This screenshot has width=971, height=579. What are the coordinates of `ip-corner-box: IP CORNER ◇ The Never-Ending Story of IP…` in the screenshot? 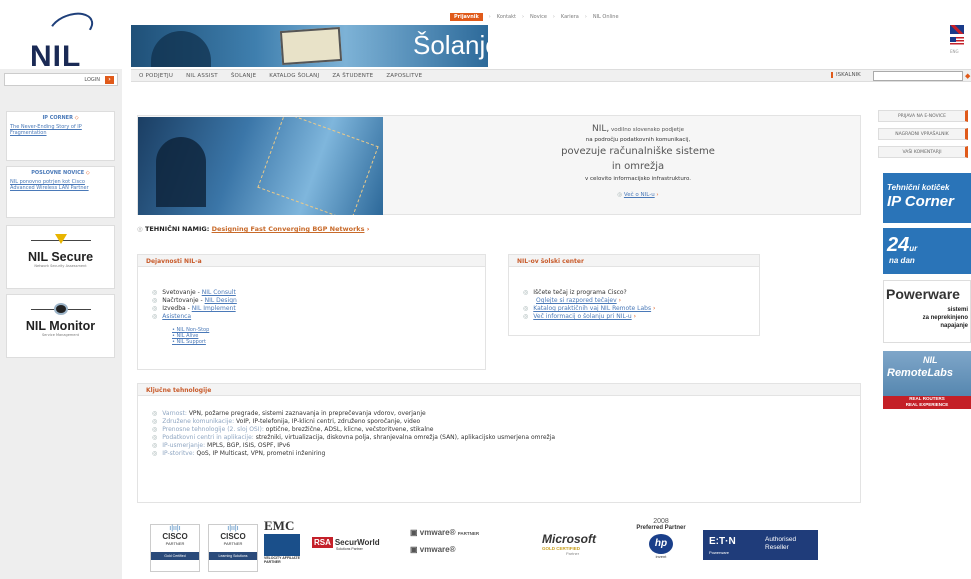 It's located at (60, 136).